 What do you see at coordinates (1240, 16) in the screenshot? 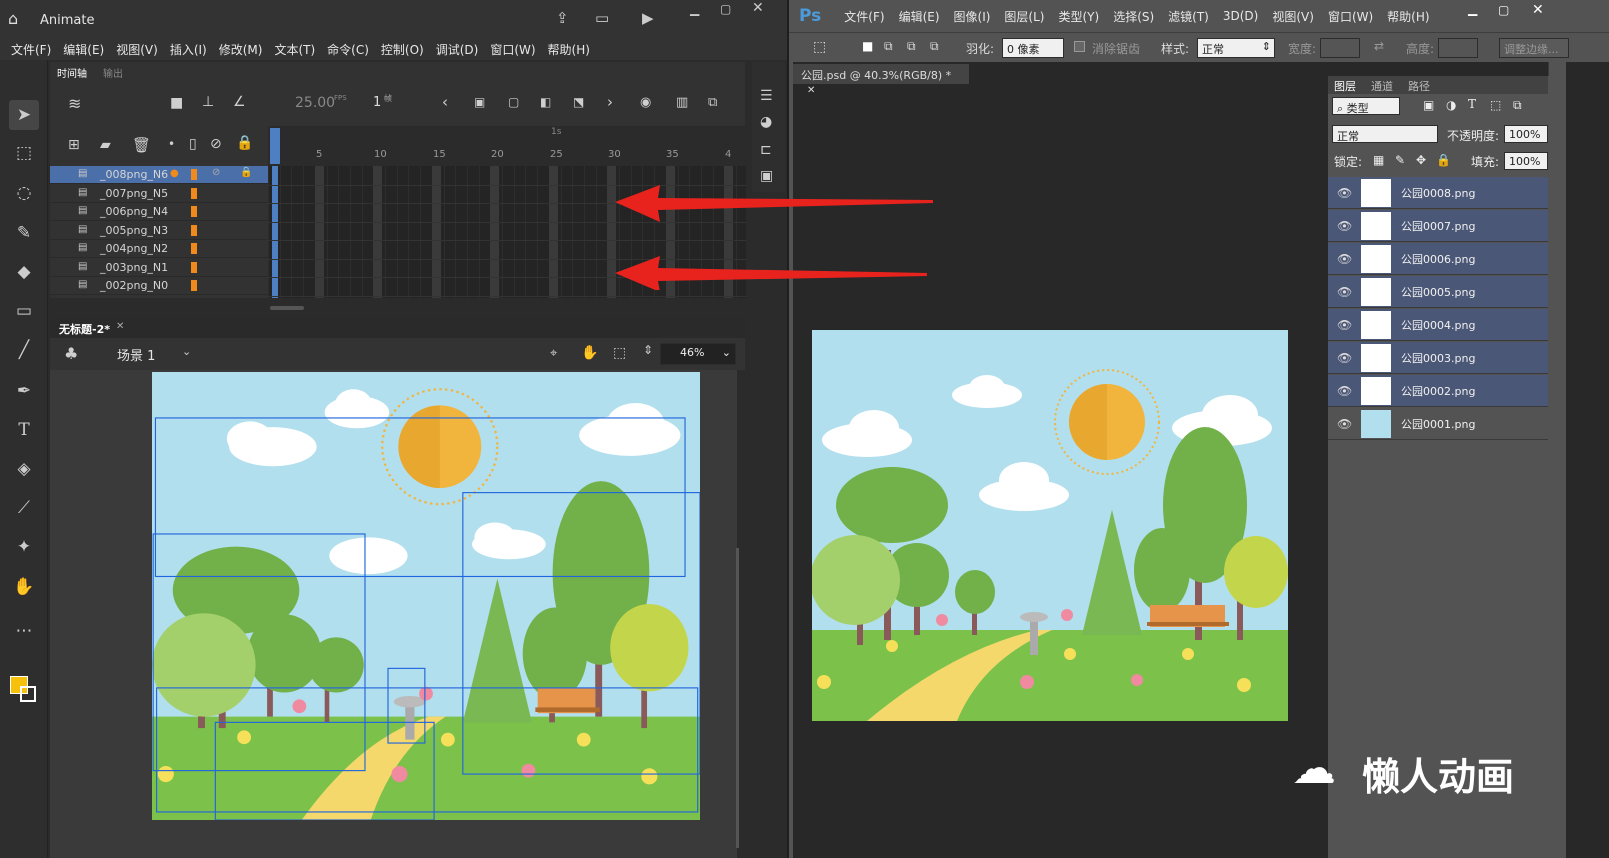
I see `ps-menu-item: 3D(D)` at bounding box center [1240, 16].